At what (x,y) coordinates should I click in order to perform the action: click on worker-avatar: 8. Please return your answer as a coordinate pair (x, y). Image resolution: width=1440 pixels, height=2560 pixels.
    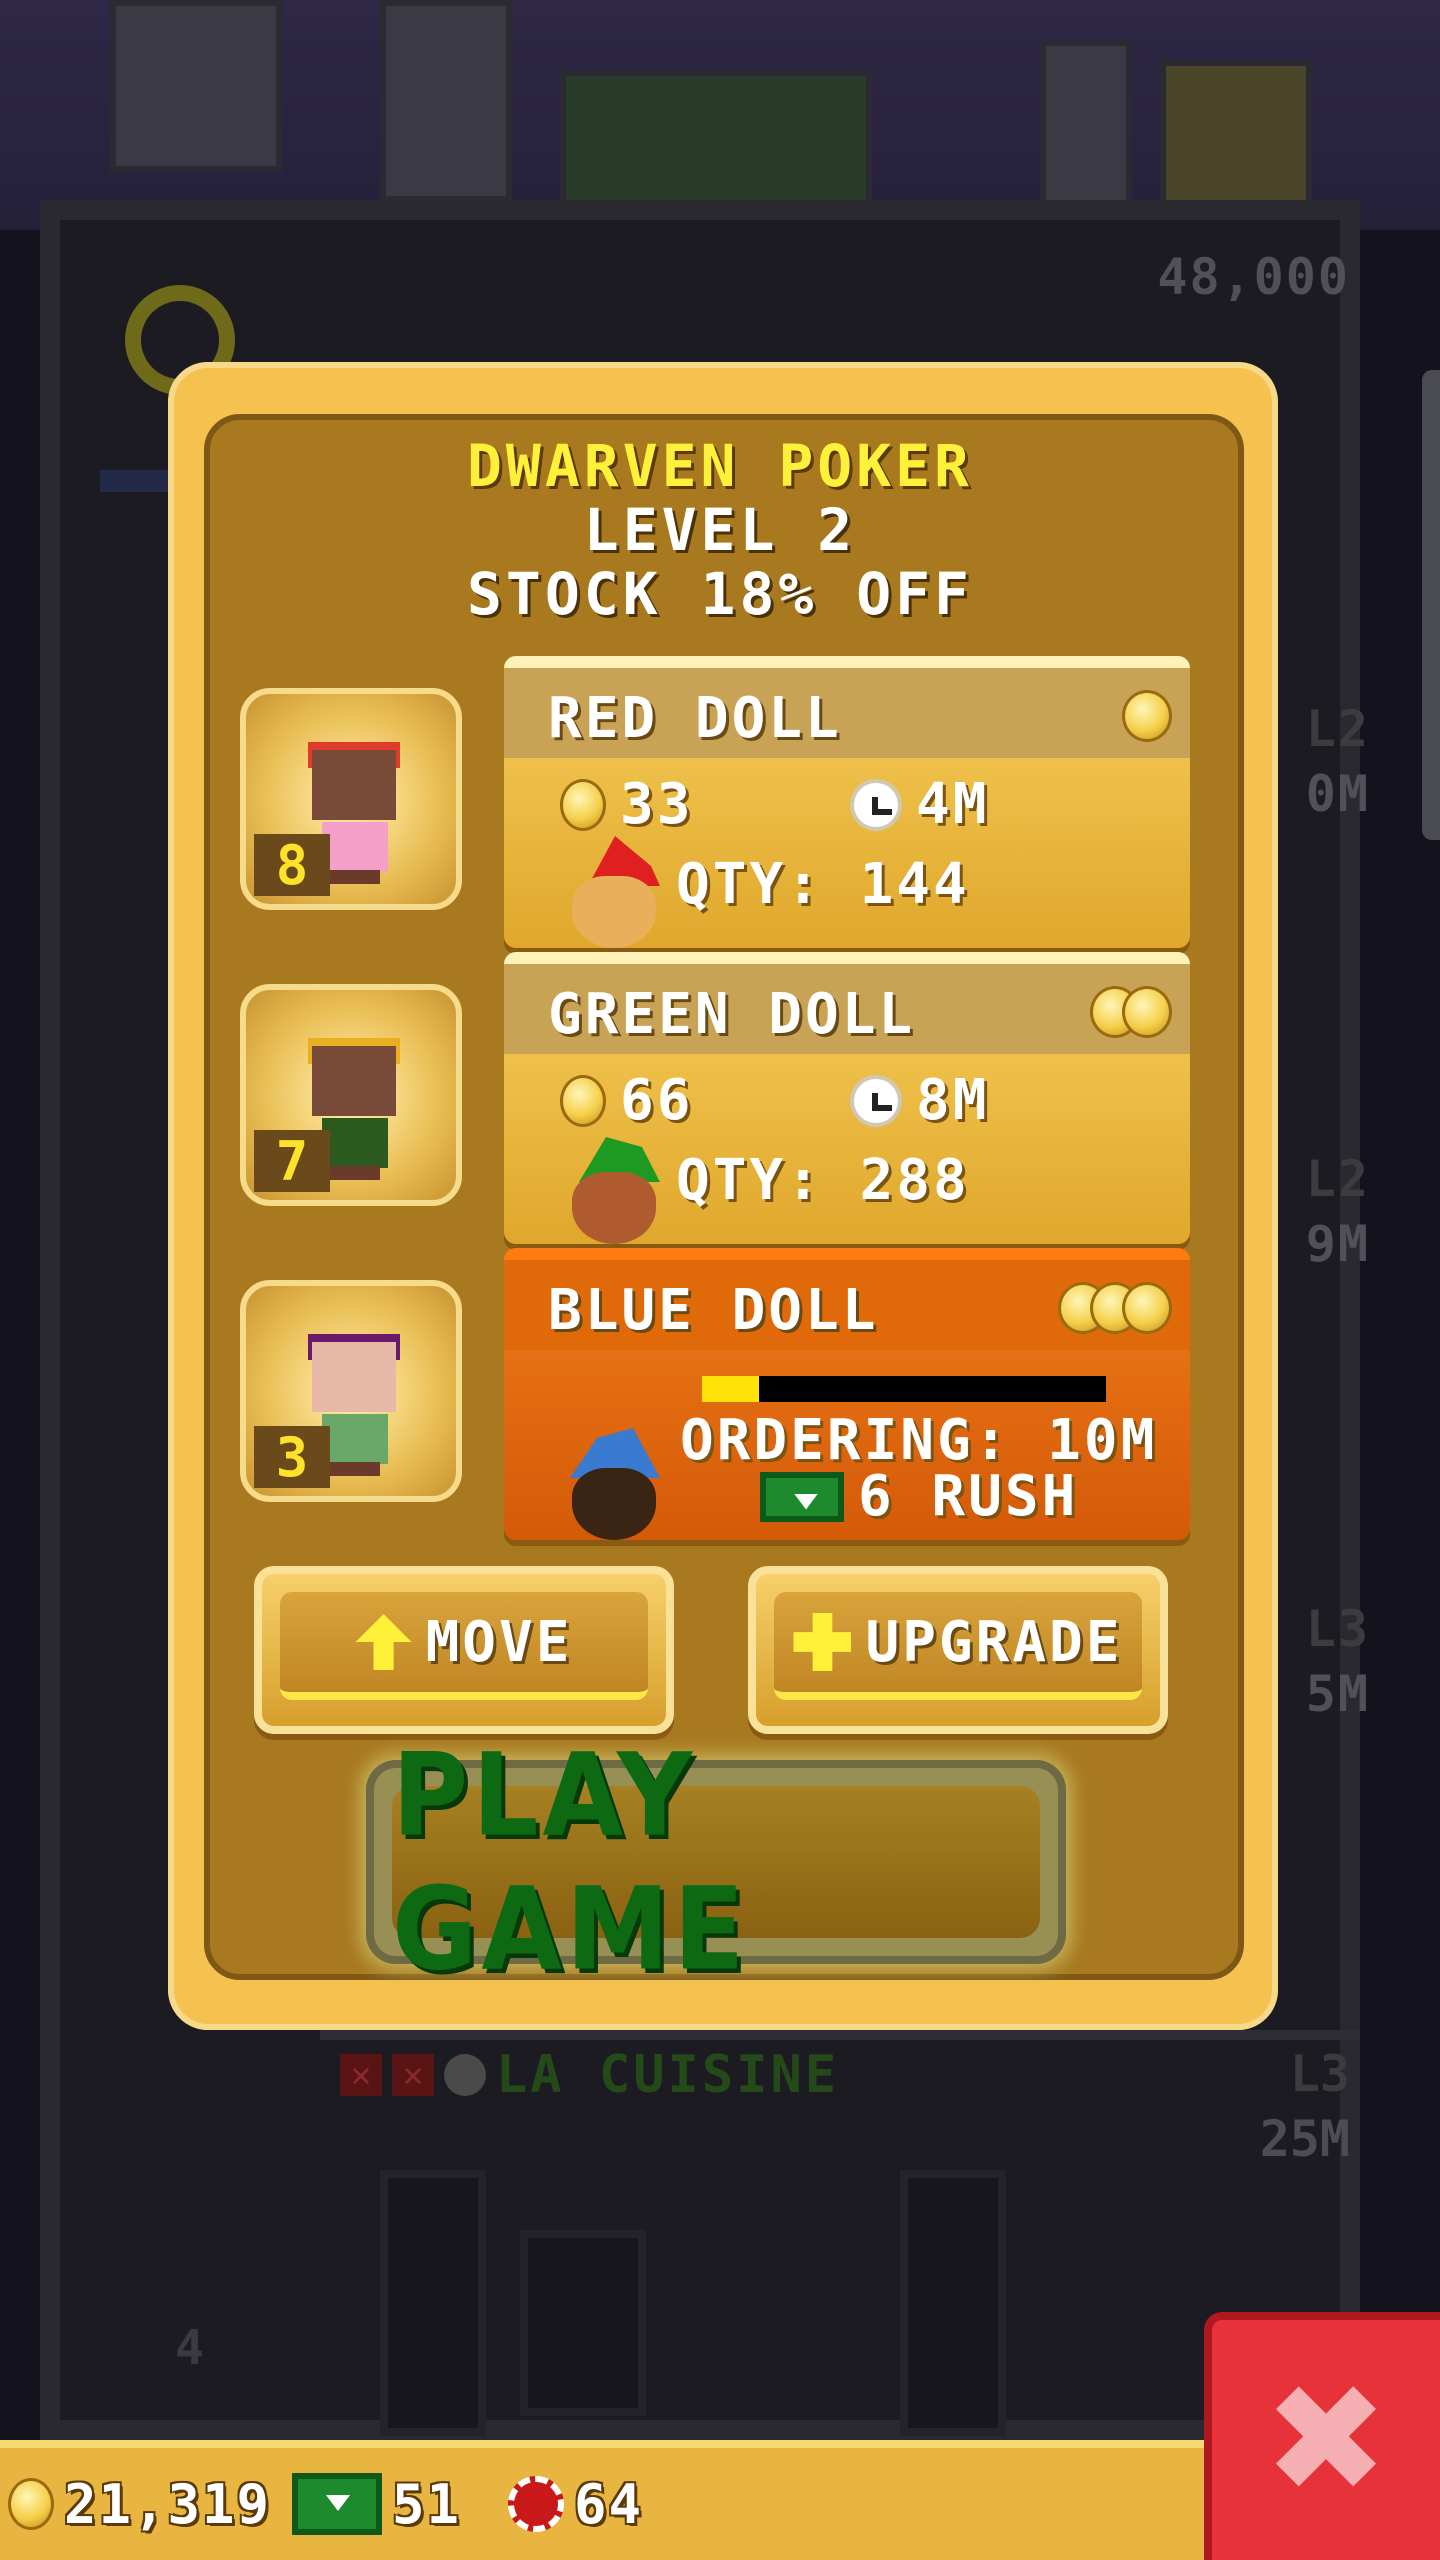
    Looking at the image, I should click on (351, 799).